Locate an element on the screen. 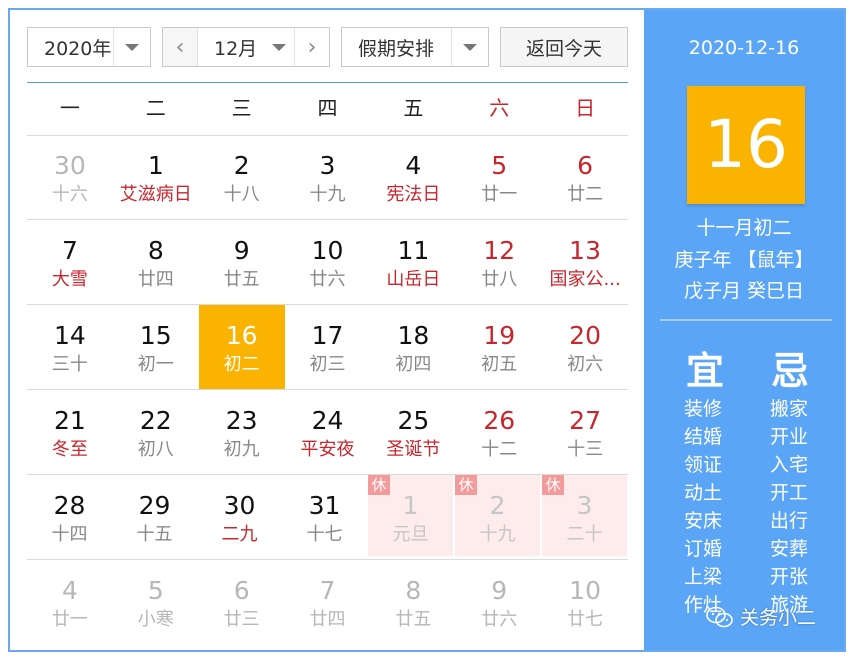 Image resolution: width=853 pixels, height=659 pixels. ji-list: 搬家开业入宅开工出行安葬开张旅游 is located at coordinates (789, 507).